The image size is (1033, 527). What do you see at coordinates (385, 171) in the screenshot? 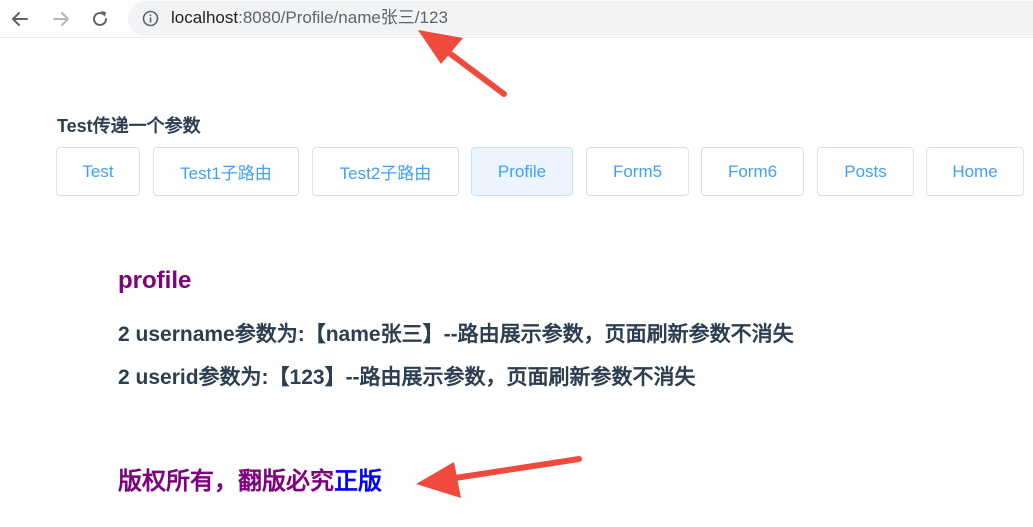
I see `nav-button-test2: Test2子路由` at bounding box center [385, 171].